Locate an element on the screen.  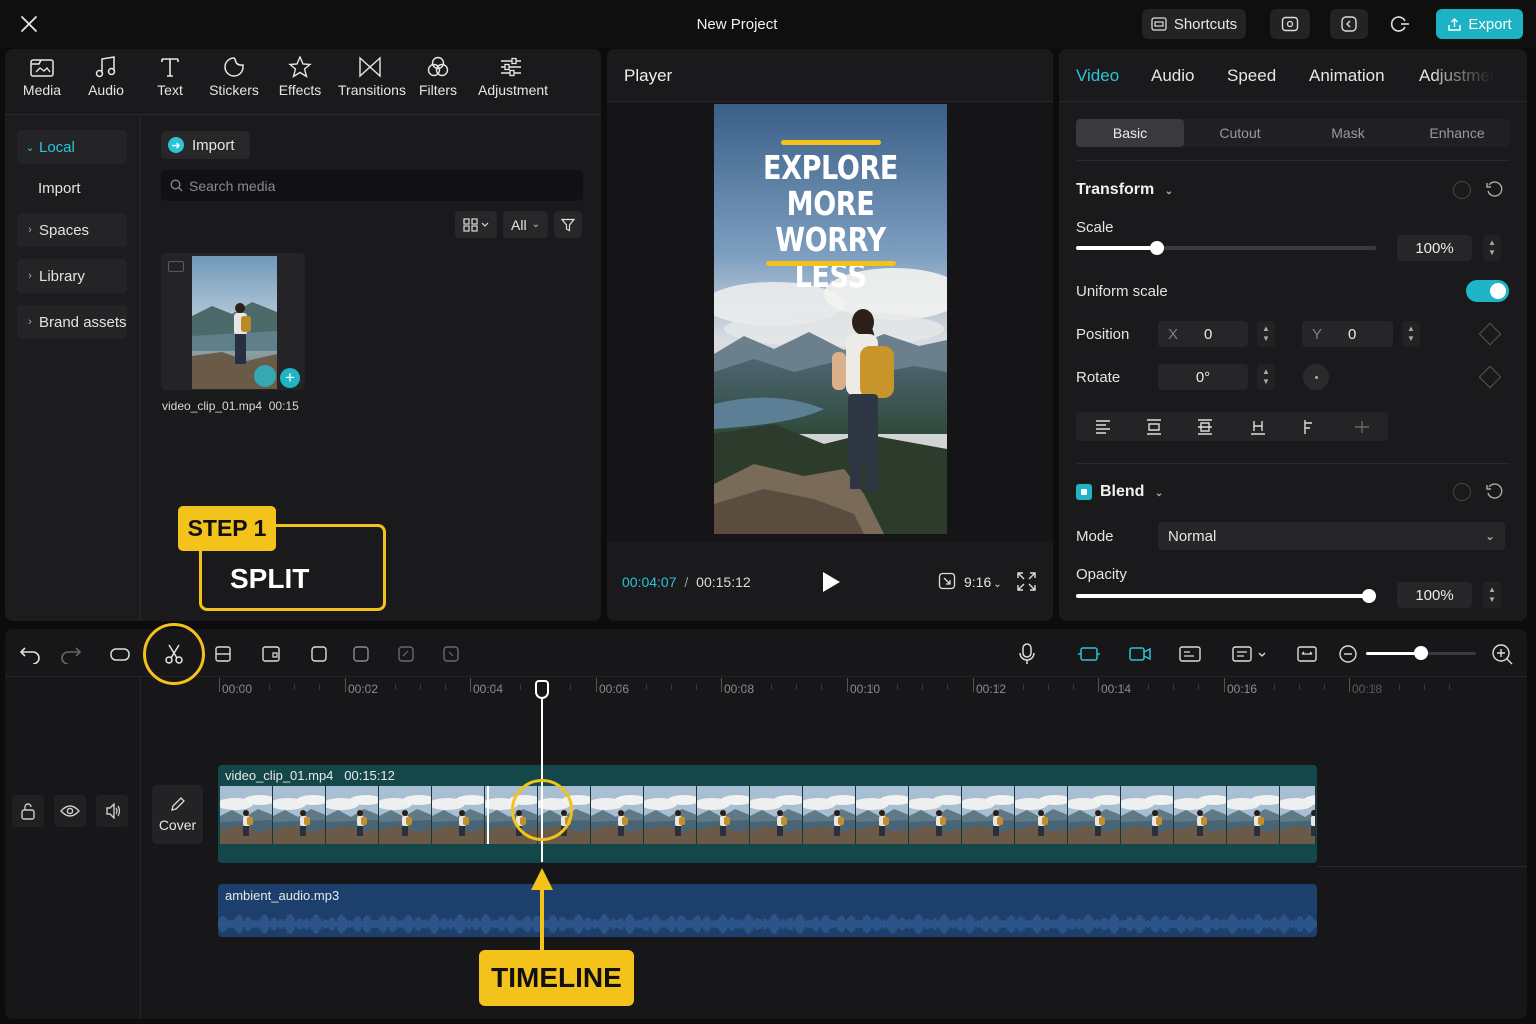
tool-transitions: Transitions is located at coordinates (372, 77).